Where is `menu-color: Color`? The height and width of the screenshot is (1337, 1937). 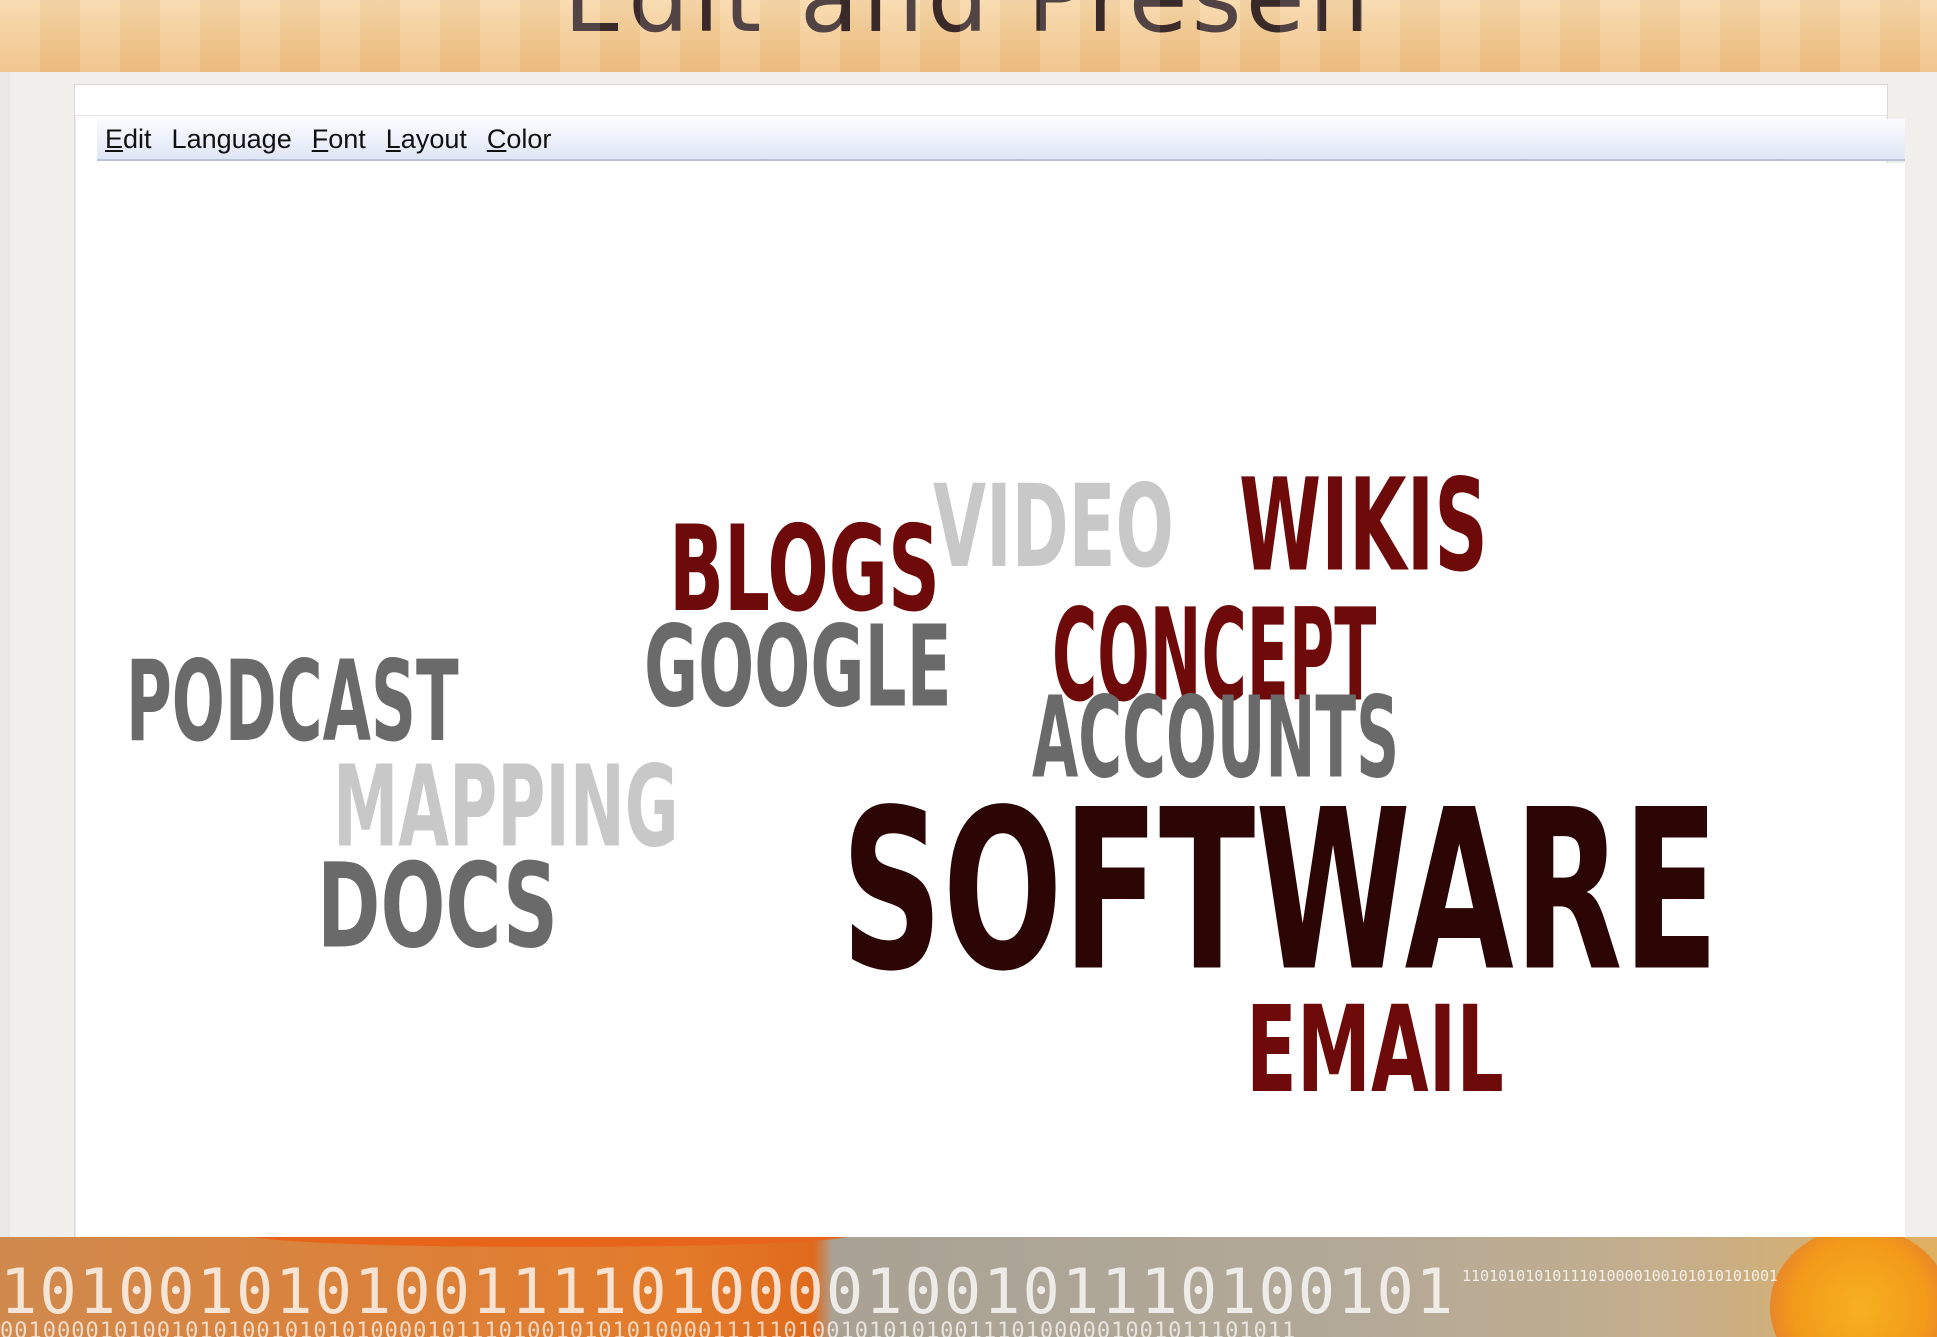 menu-color: Color is located at coordinates (519, 139).